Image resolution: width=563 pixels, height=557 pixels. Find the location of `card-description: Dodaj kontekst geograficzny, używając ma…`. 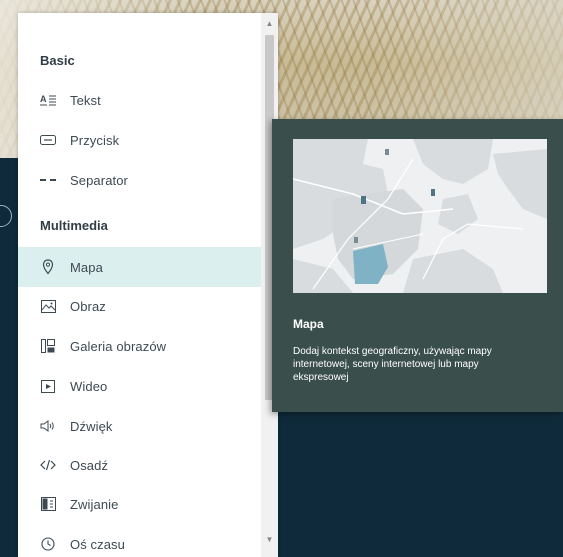

card-description: Dodaj kontekst geograficzny, używając ma… is located at coordinates (392, 364).